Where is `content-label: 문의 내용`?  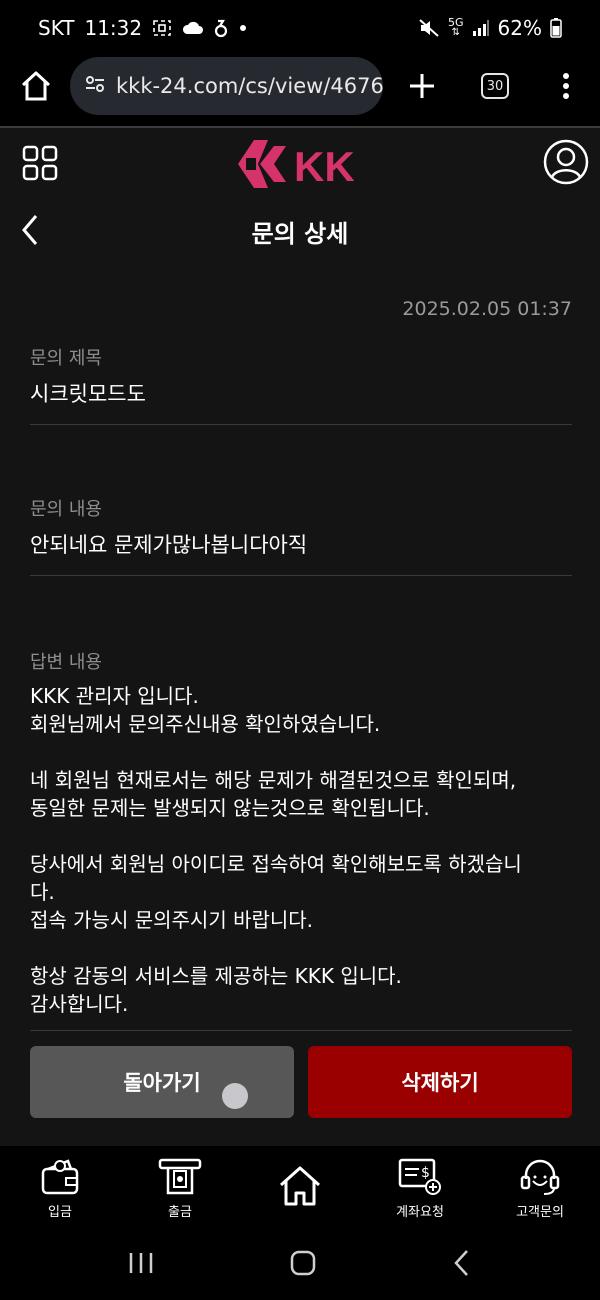 content-label: 문의 내용 is located at coordinates (66, 509).